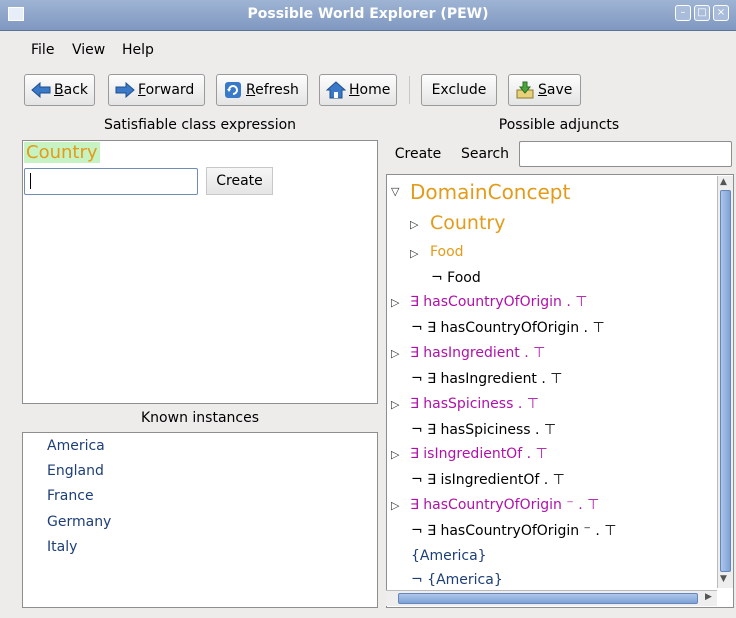 This screenshot has width=736, height=618. Describe the element at coordinates (125, 90) in the screenshot. I see `arrow-right-icon` at that location.